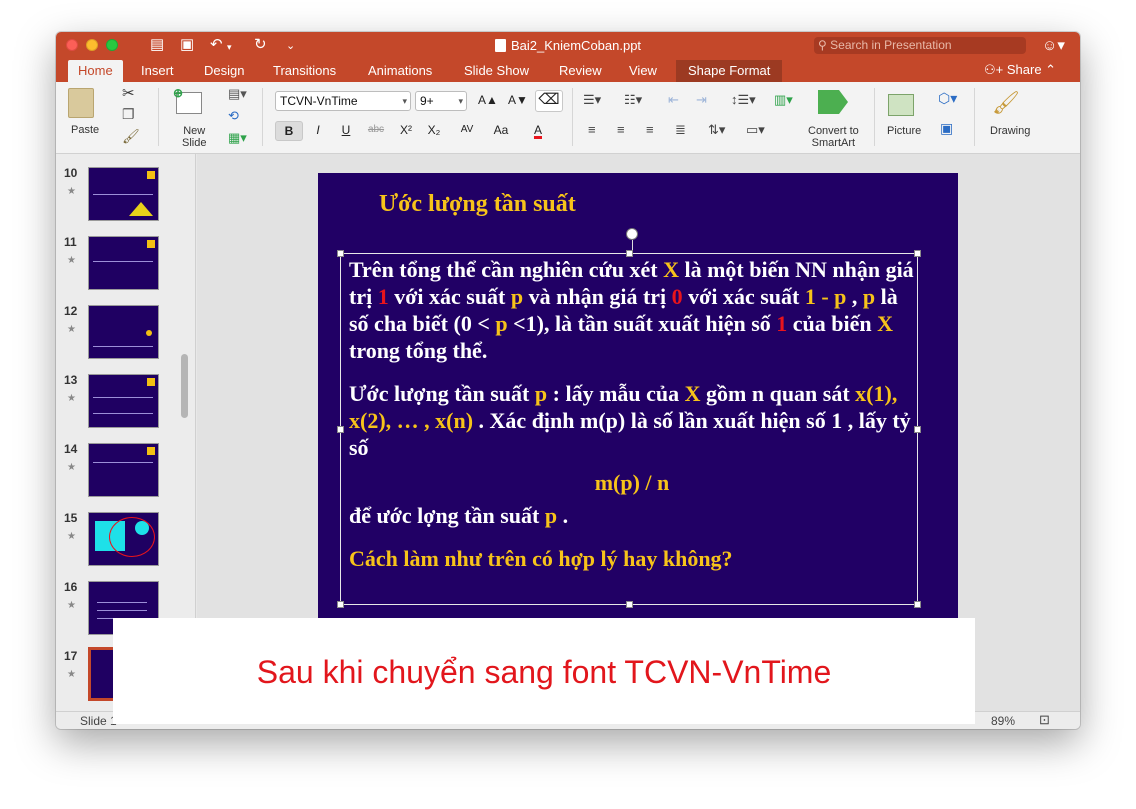  Describe the element at coordinates (833, 102) in the screenshot. I see `smartart-icon` at that location.